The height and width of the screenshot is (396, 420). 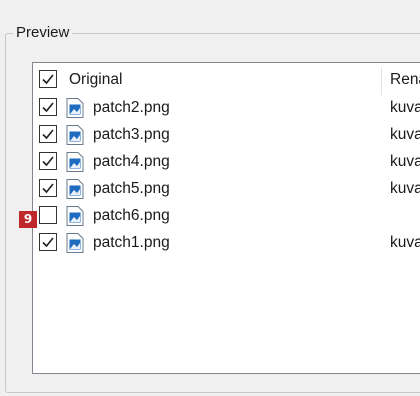 I want to click on file-name: patch1.png, so click(x=131, y=242).